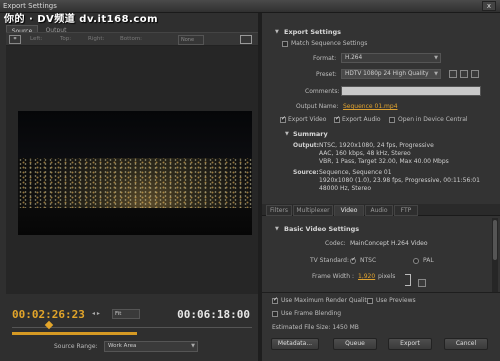 The image size is (500, 361). Describe the element at coordinates (30, 6) in the screenshot. I see `window-title: Export Settings` at that location.